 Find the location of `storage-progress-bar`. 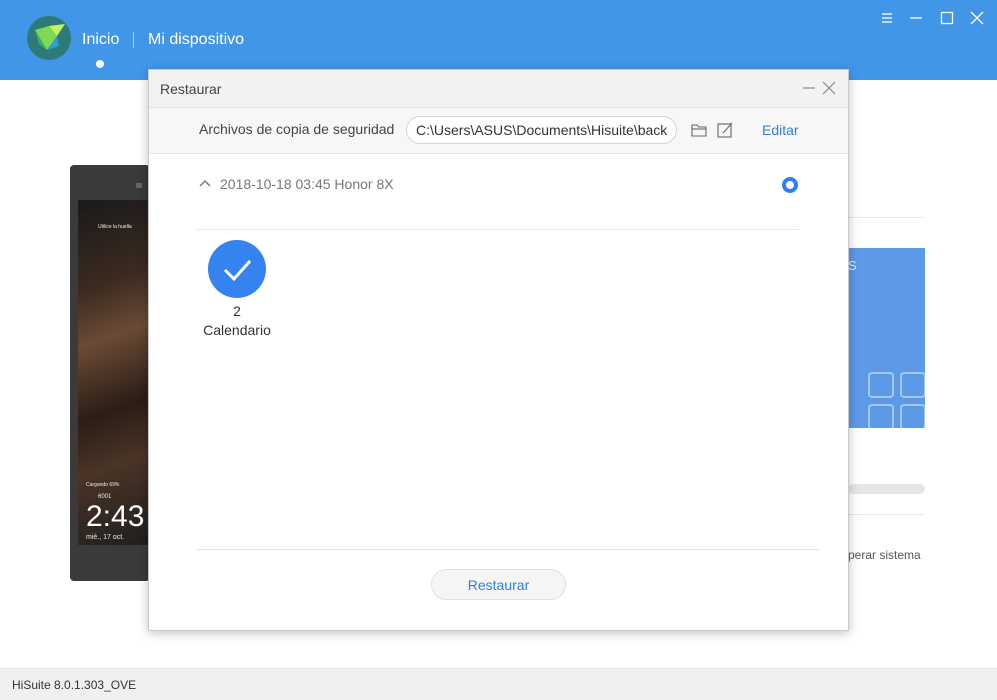

storage-progress-bar is located at coordinates (886, 489).